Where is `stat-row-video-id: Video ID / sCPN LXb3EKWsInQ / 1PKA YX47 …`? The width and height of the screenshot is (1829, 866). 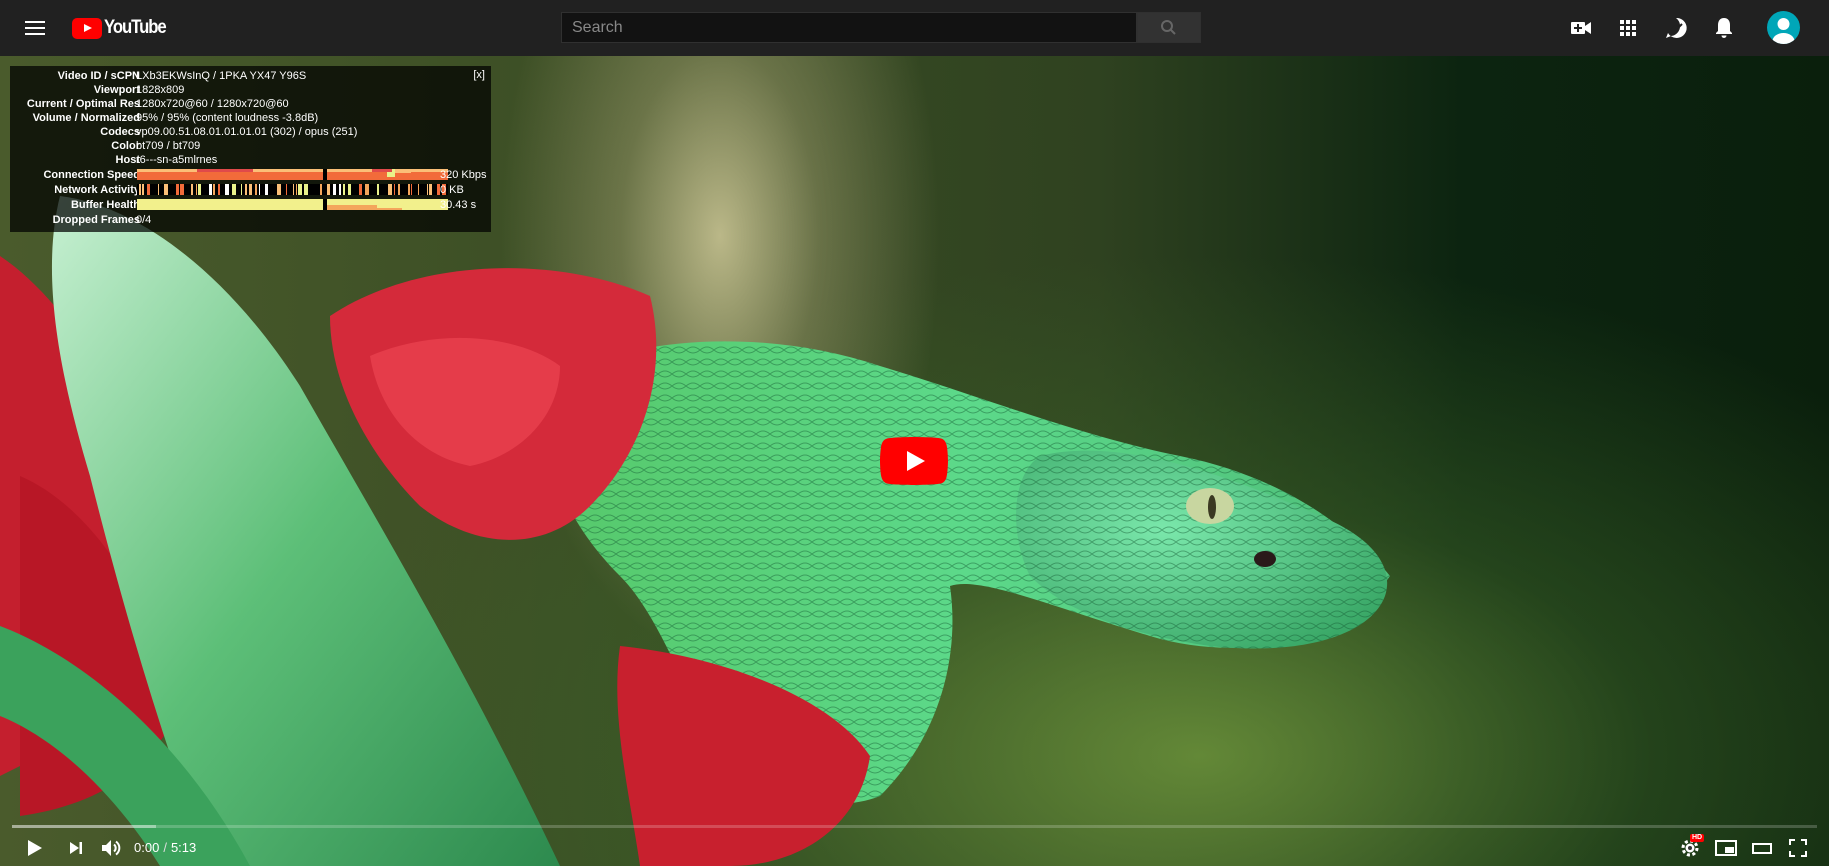
stat-row-video-id: Video ID / sCPN LXb3EKWsInQ / 1PKA YX47 … is located at coordinates (250, 76).